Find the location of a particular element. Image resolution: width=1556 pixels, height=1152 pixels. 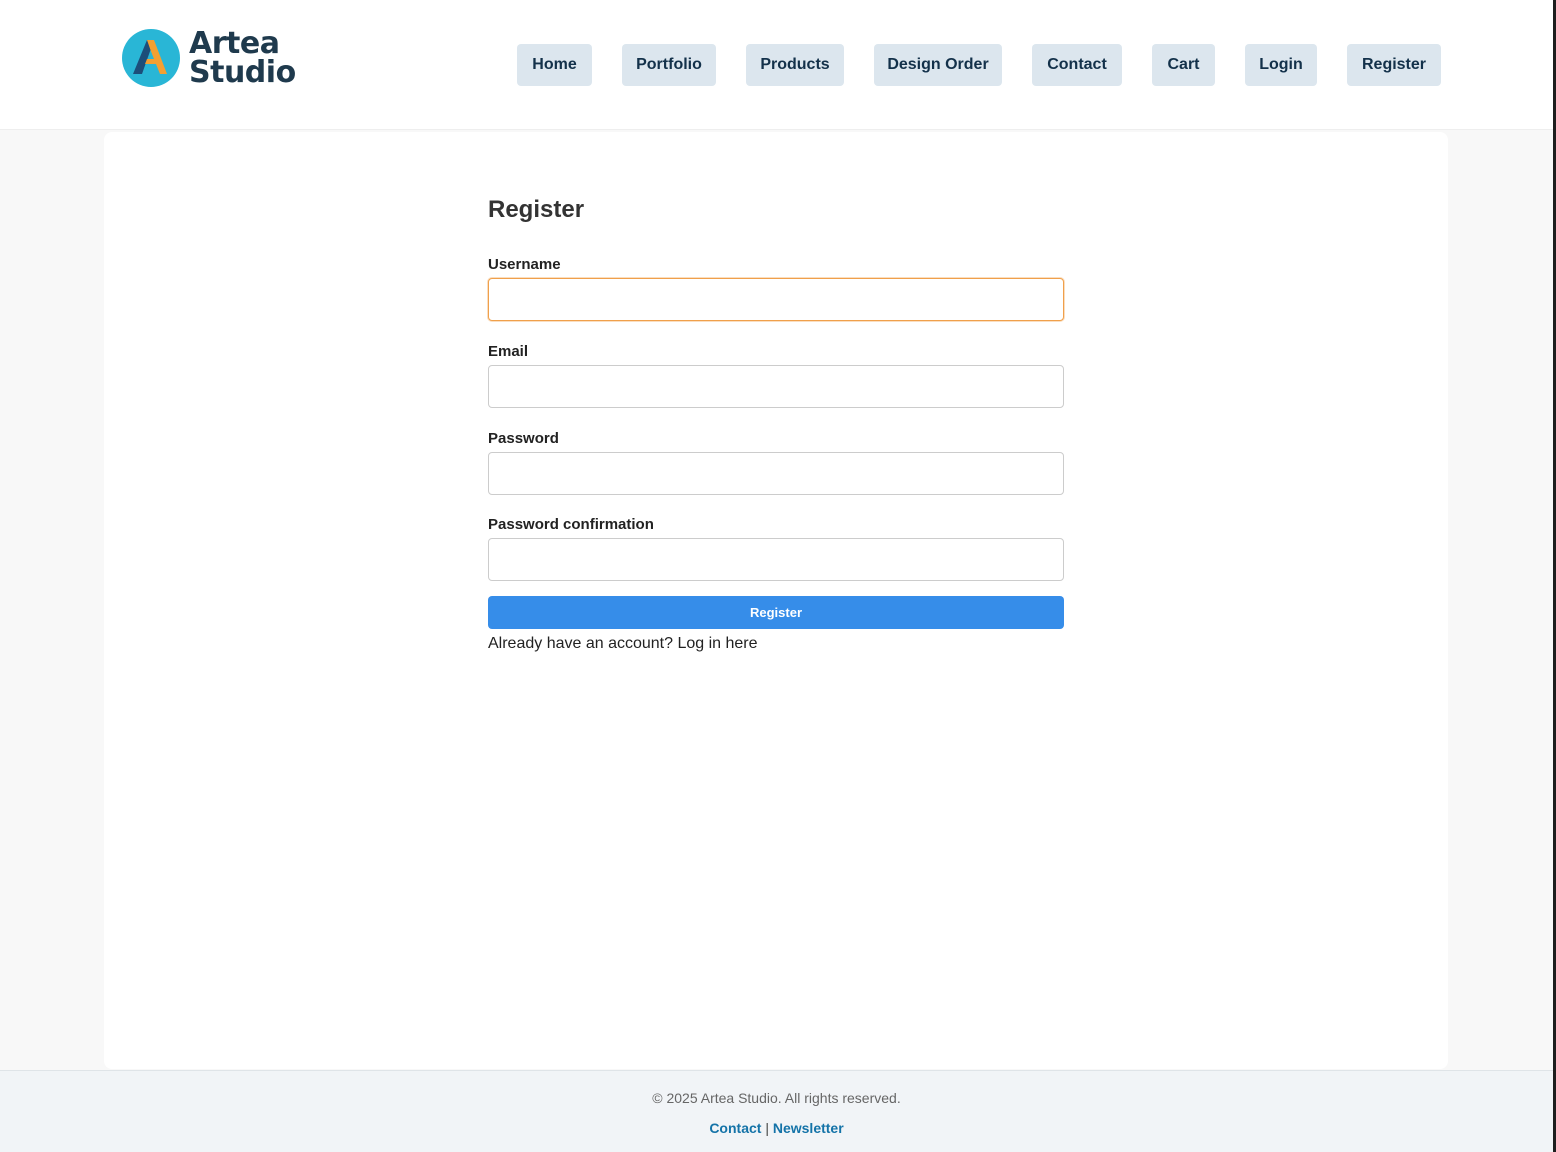

nav-design-order-button: Design Order is located at coordinates (938, 65).